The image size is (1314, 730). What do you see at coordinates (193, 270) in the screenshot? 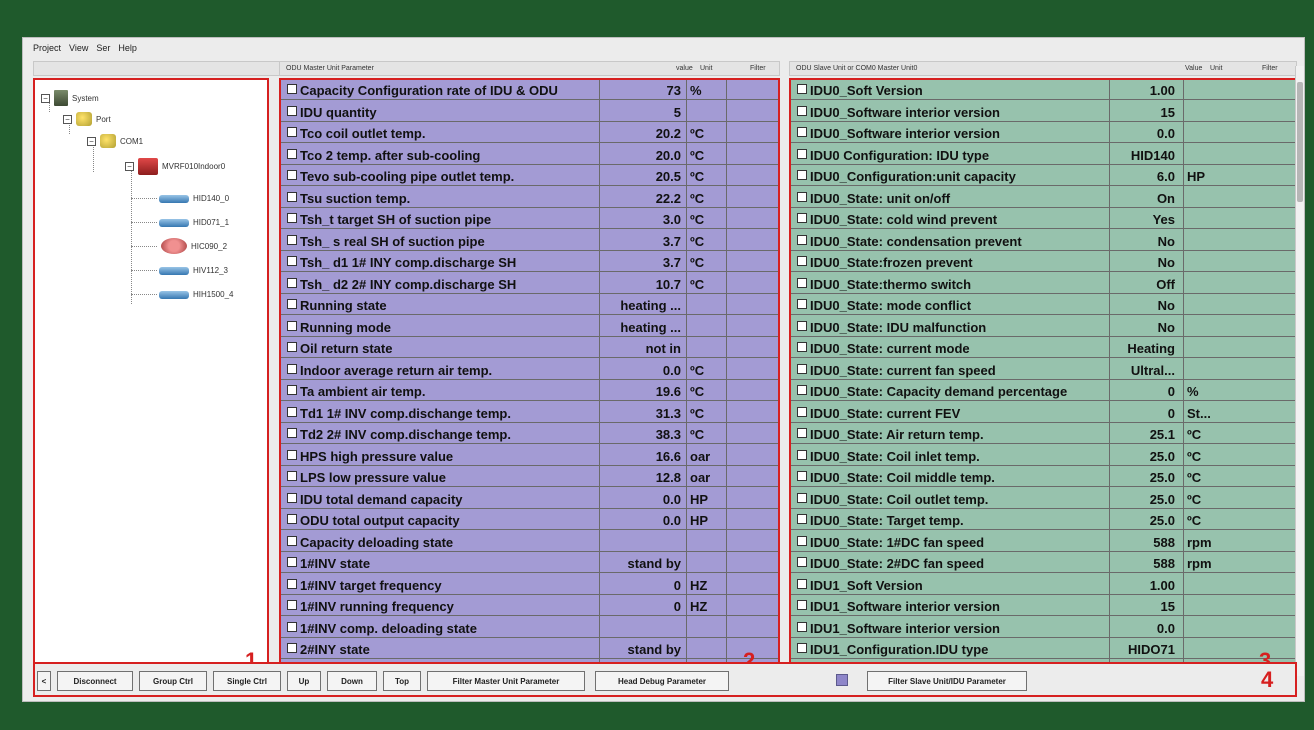
I see `tree-node-idu-3: HIV112_3` at bounding box center [193, 270].